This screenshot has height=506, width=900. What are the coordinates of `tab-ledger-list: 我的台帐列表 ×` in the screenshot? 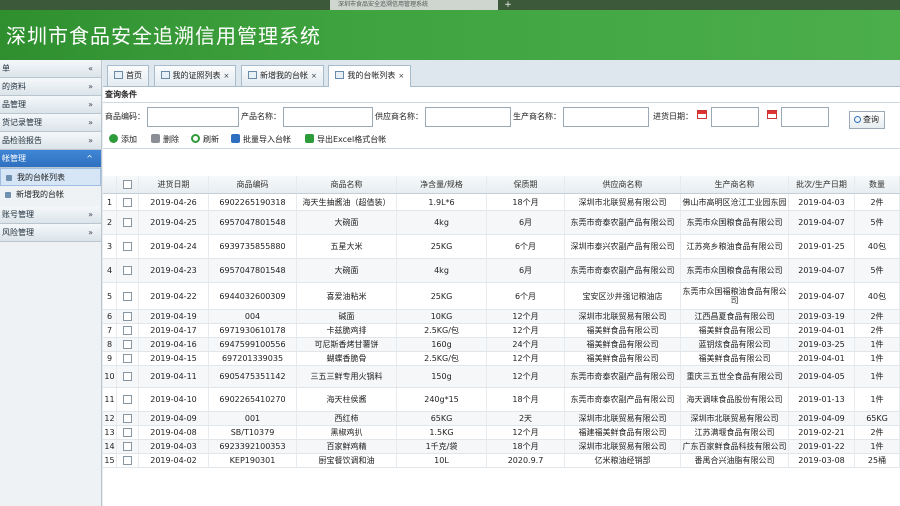 It's located at (370, 76).